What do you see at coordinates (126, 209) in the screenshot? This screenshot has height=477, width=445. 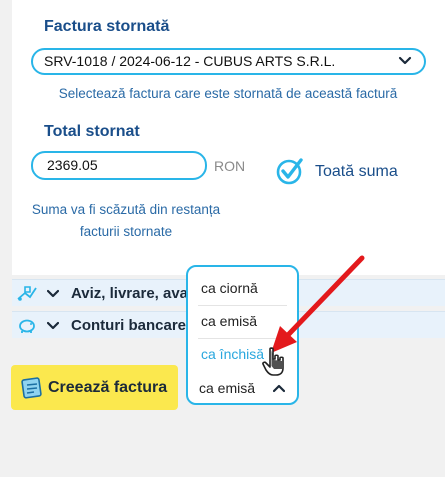 I see `total-note-line1: Suma va fi scăzută din restanța` at bounding box center [126, 209].